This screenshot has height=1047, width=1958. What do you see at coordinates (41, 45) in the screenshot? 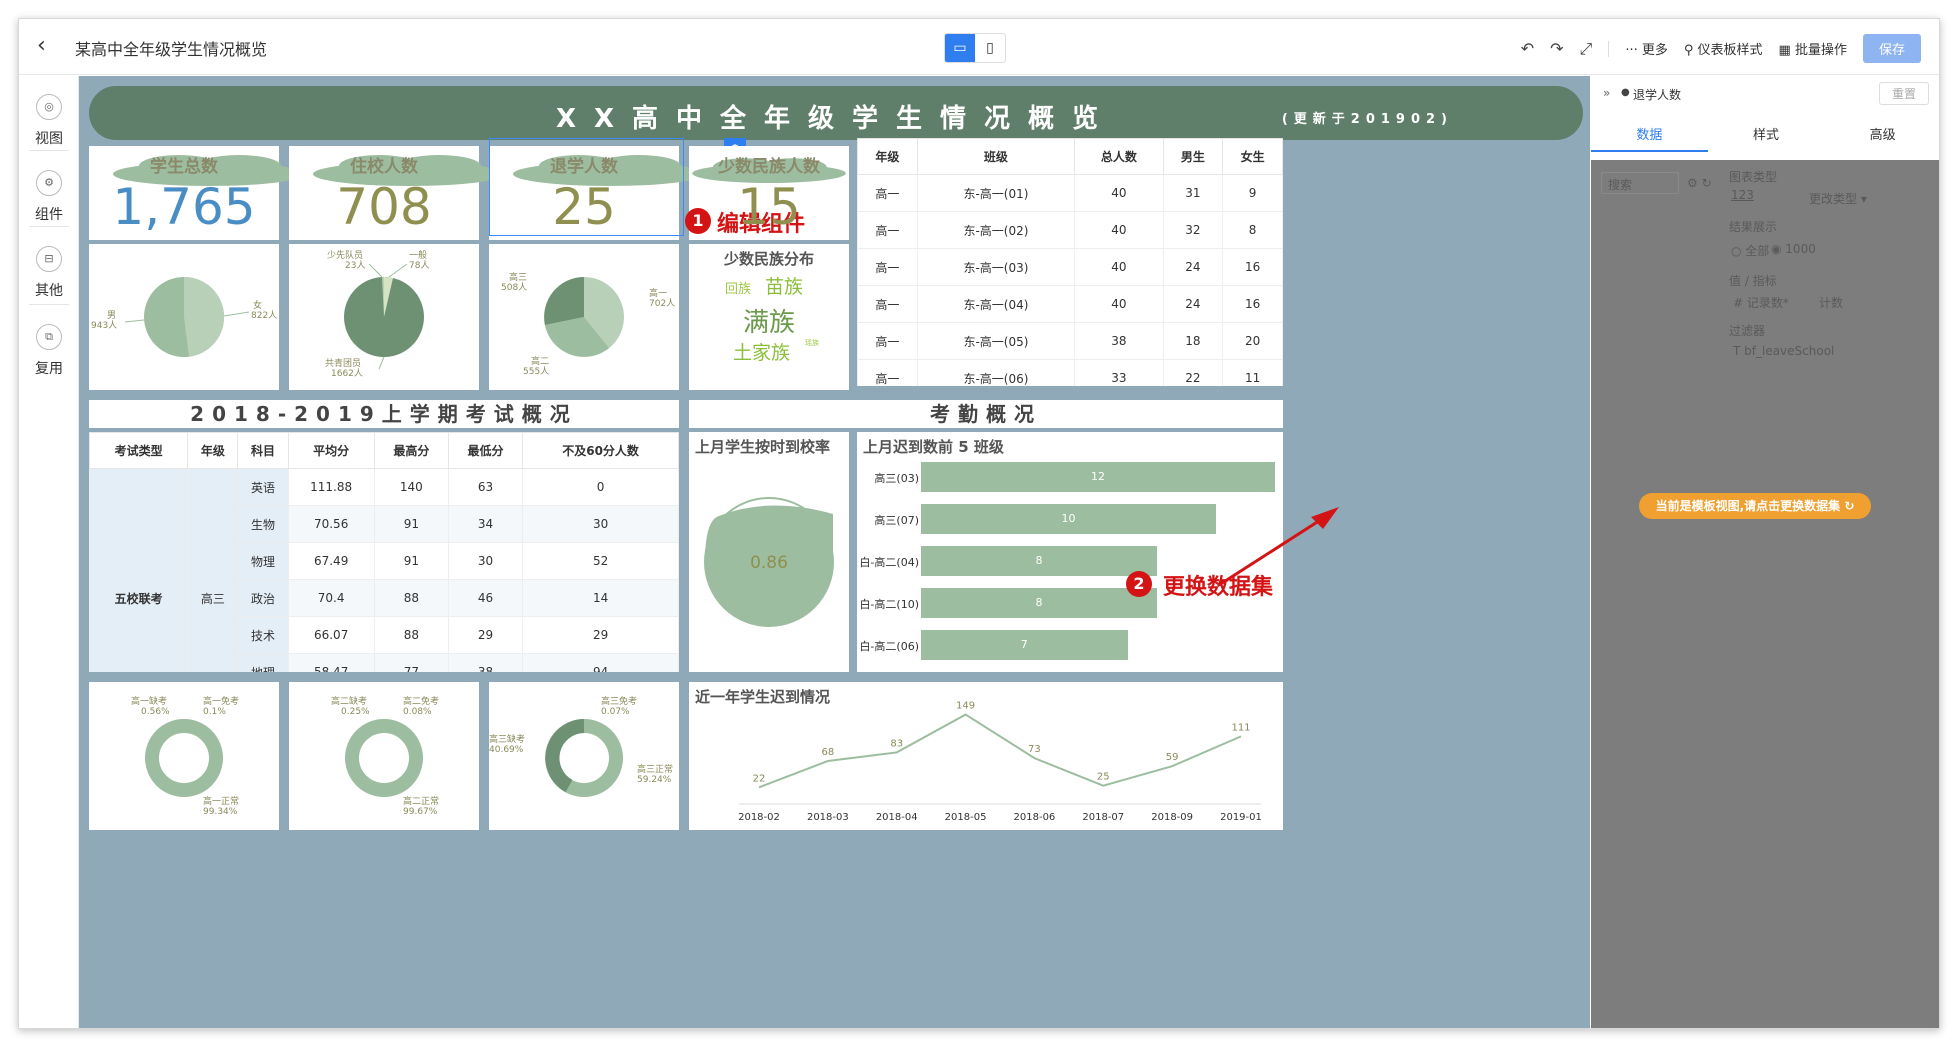
I see `back-icon: ‹` at bounding box center [41, 45].